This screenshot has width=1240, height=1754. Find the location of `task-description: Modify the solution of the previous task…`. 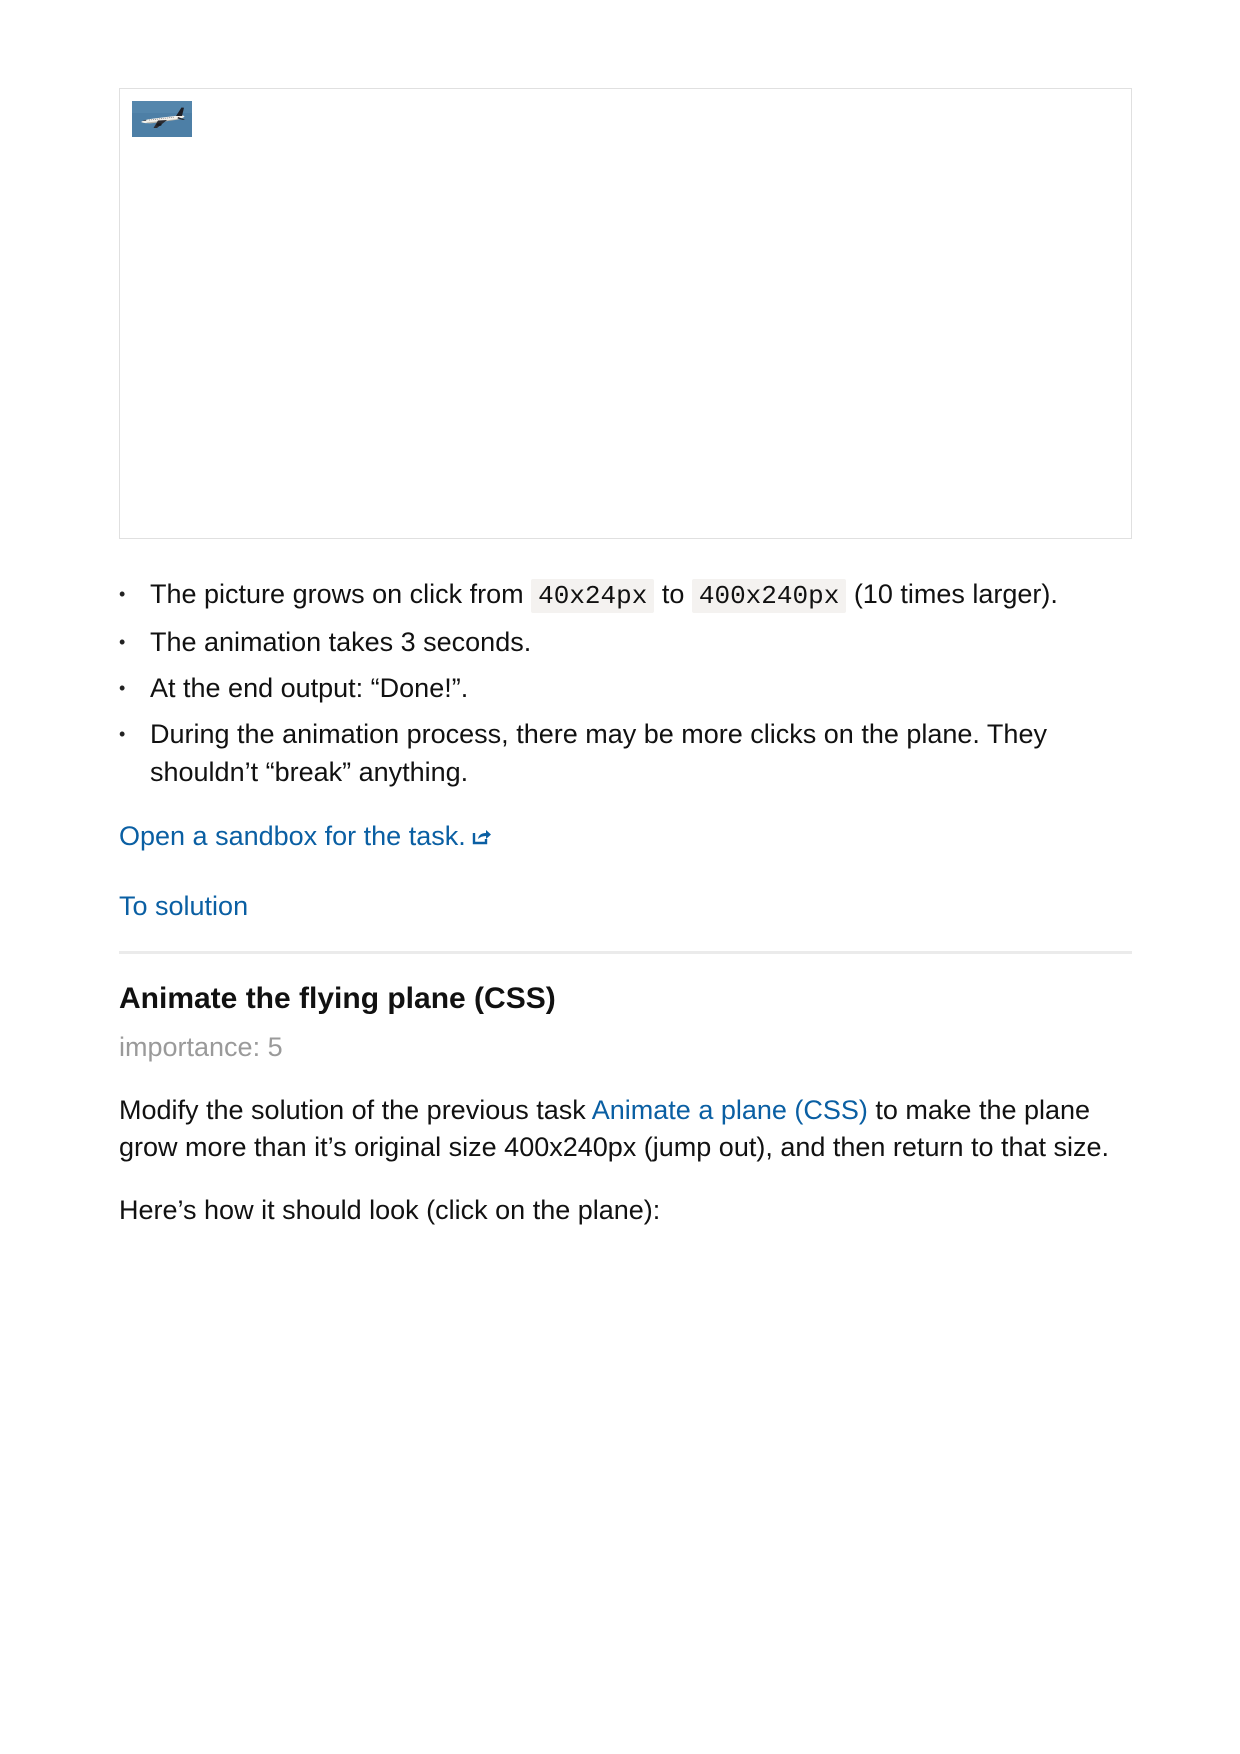

task-description: Modify the solution of the previous task… is located at coordinates (625, 1129).